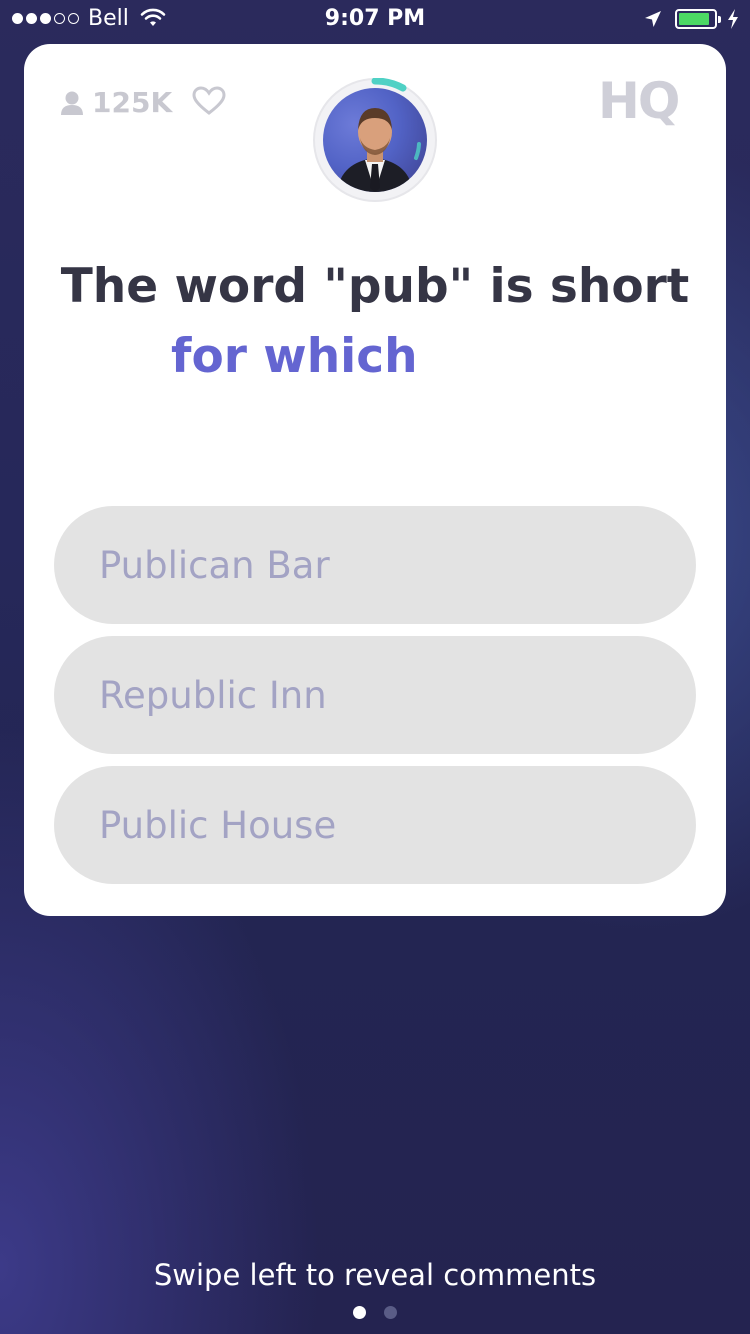  Describe the element at coordinates (375, 1312) in the screenshot. I see `page-indicator` at that location.